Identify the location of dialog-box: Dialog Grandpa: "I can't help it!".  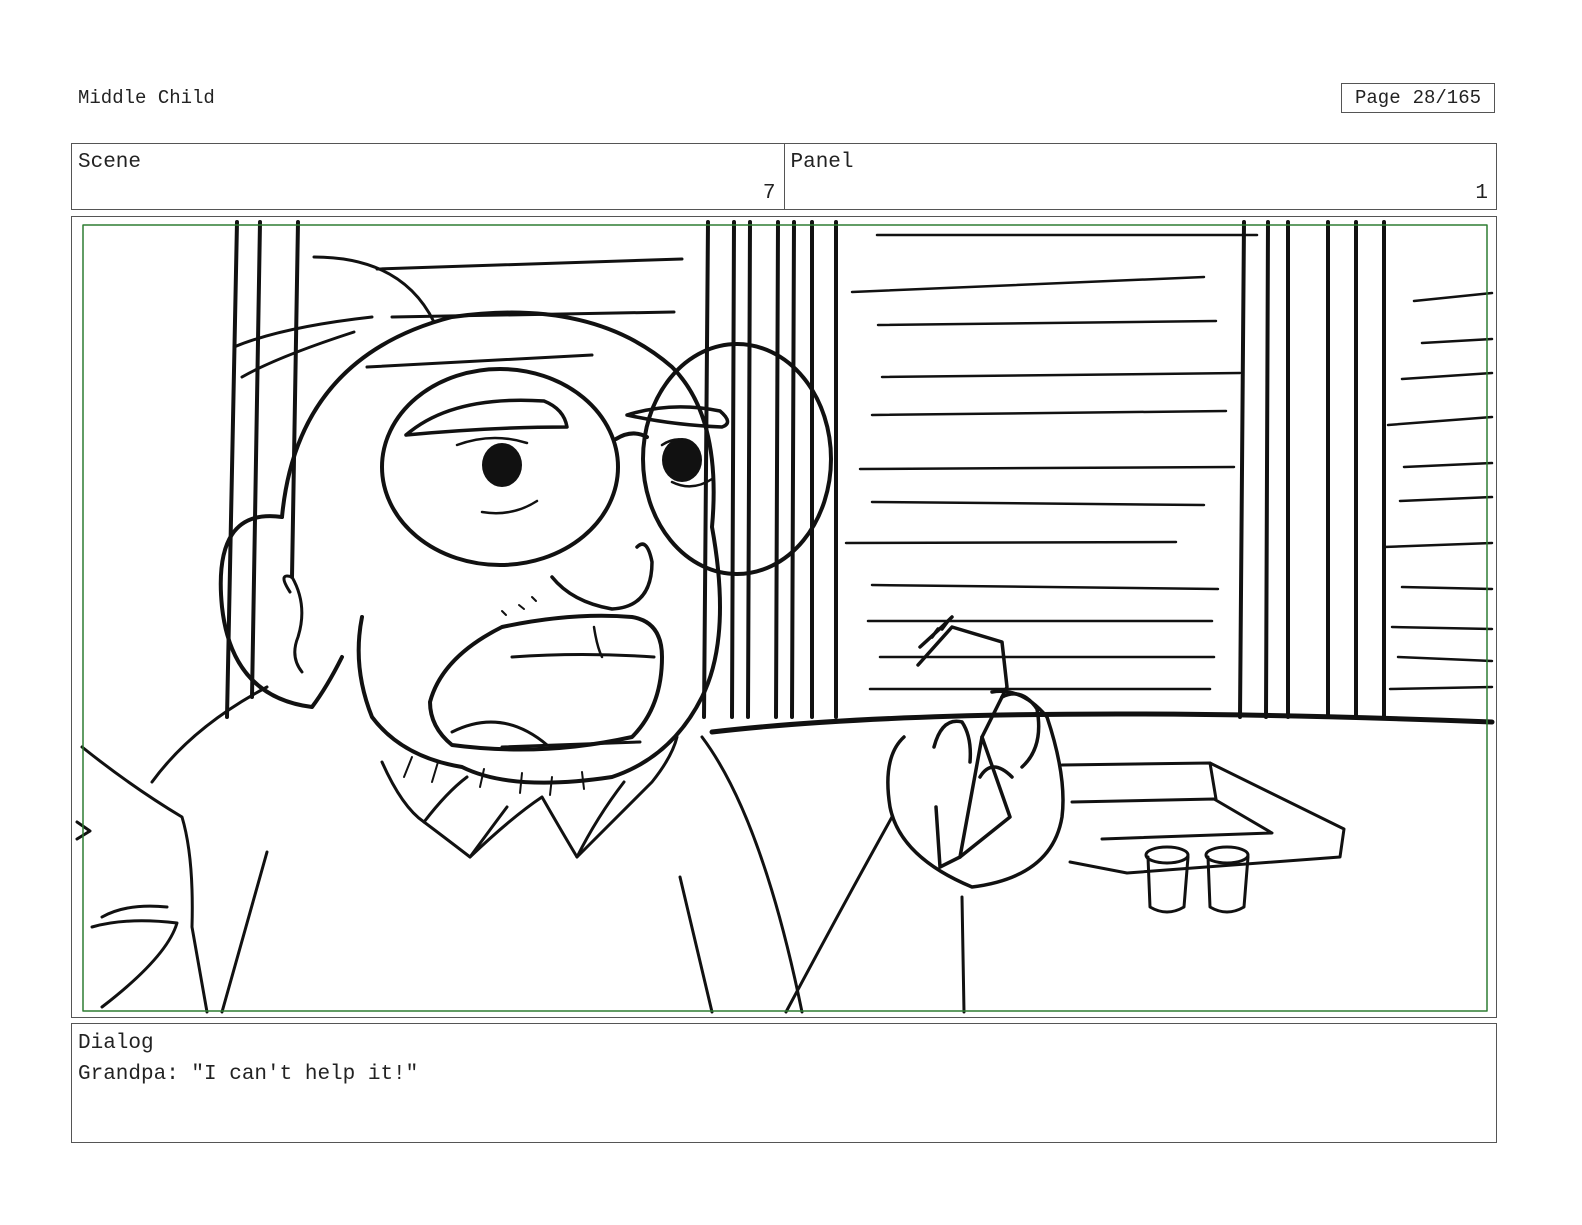
(784, 1083).